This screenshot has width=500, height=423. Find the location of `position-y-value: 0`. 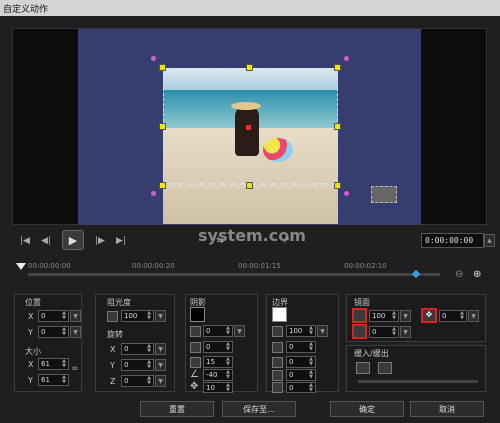

position-y-value: 0 is located at coordinates (43, 332).